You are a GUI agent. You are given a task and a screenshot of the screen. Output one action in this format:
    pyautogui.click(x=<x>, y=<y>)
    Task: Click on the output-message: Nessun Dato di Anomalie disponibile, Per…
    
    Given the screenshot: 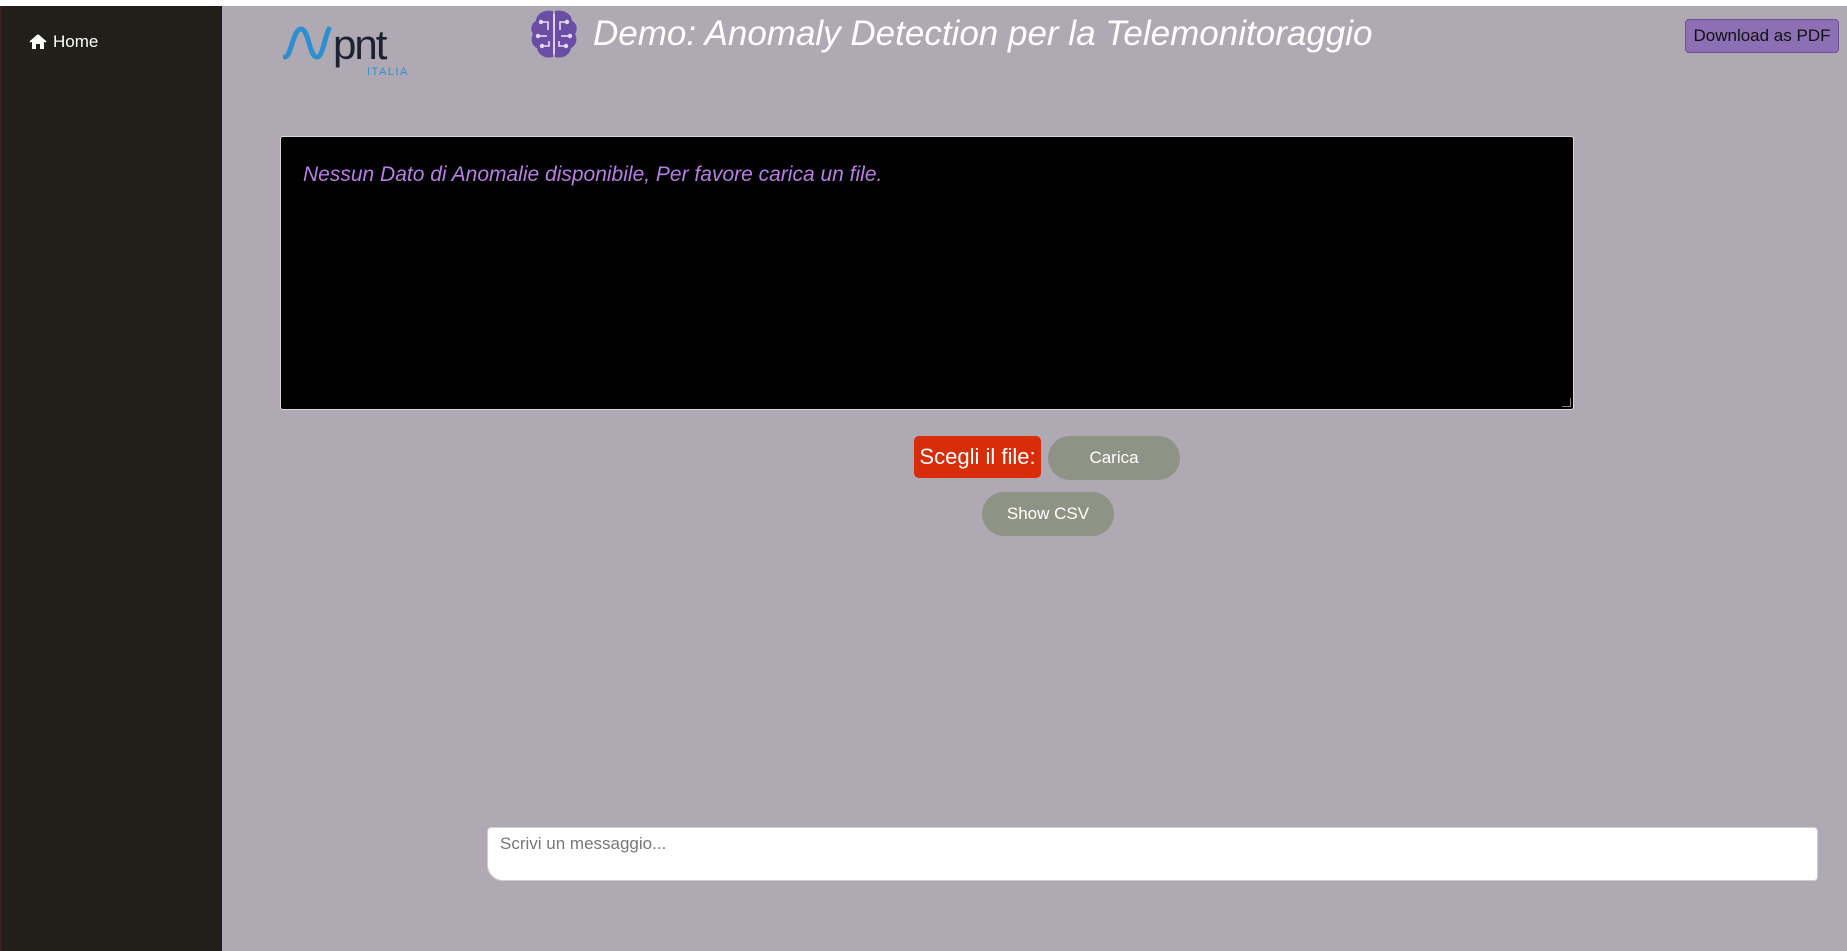 What is the action you would take?
    pyautogui.click(x=593, y=174)
    